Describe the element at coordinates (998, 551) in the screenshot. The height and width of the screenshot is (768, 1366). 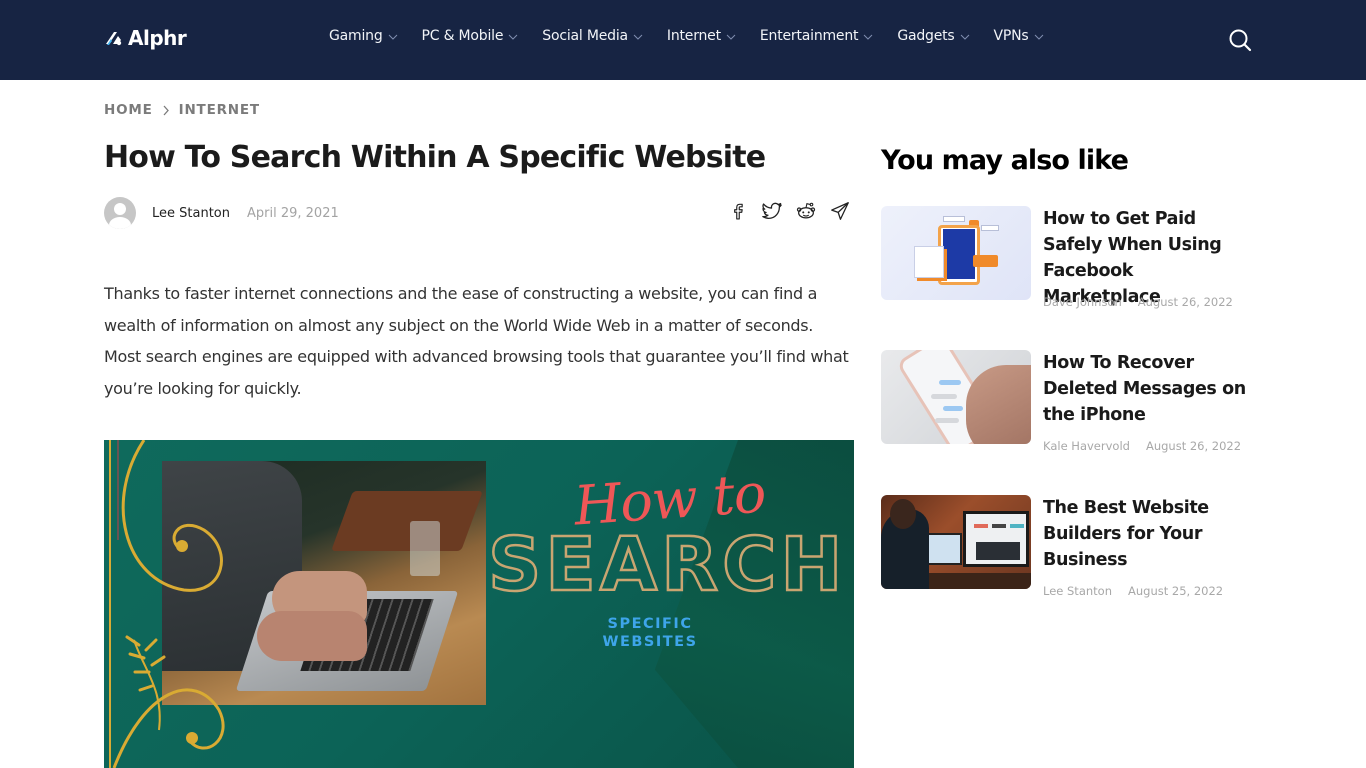
I see `thumb-ui-panel` at that location.